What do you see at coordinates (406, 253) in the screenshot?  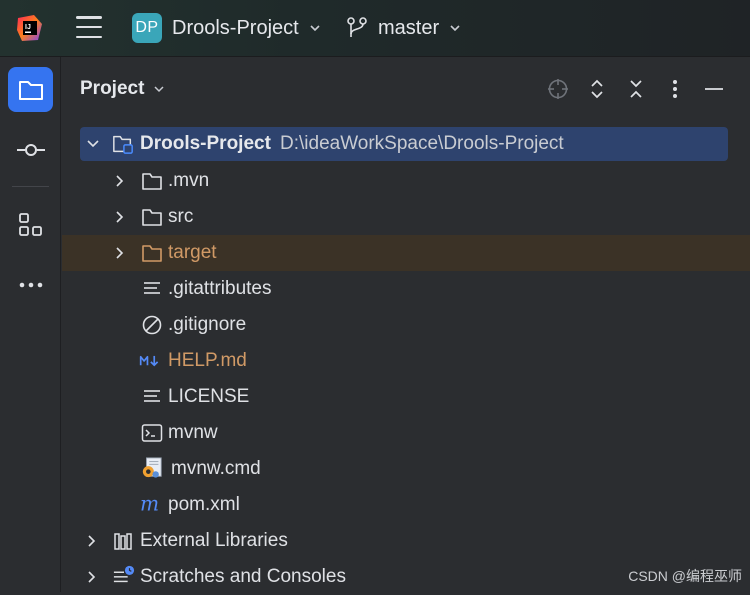 I see `tree-item-excluded-folder: target` at bounding box center [406, 253].